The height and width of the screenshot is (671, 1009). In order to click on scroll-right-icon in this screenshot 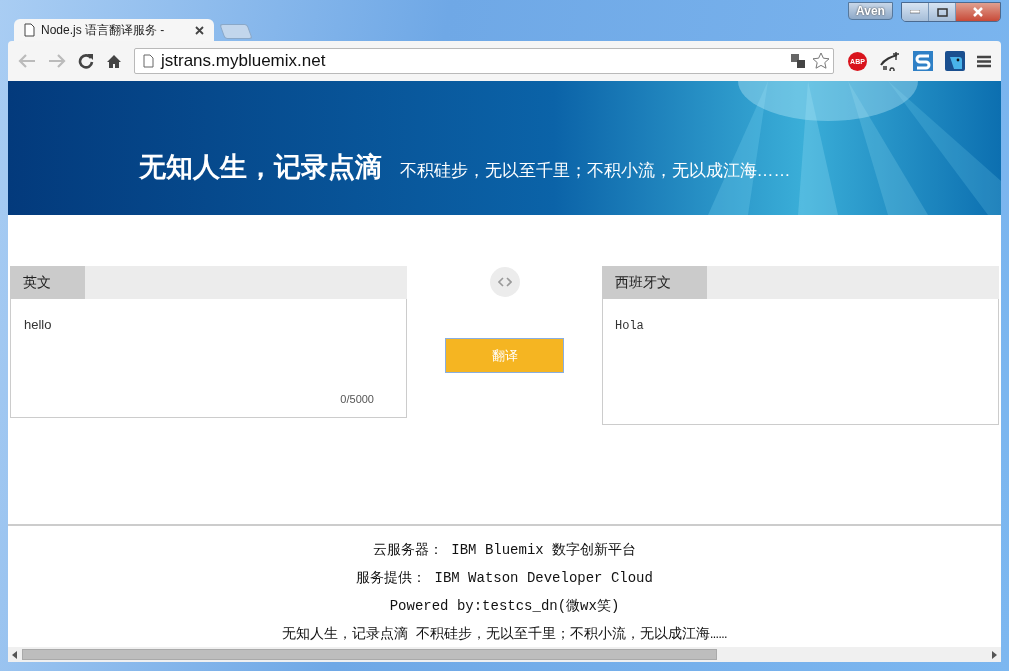, I will do `click(994, 654)`.